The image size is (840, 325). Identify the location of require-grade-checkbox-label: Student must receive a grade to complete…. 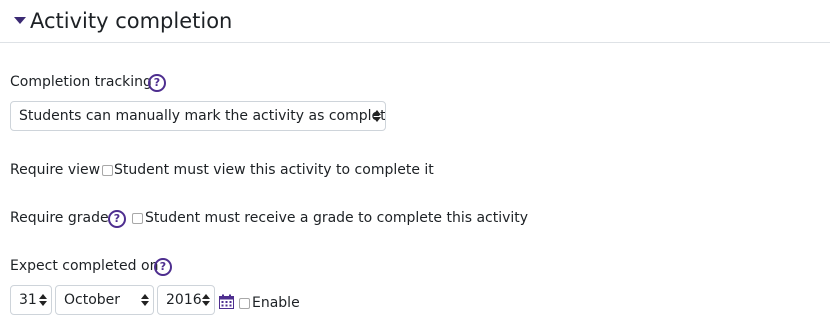
(336, 218).